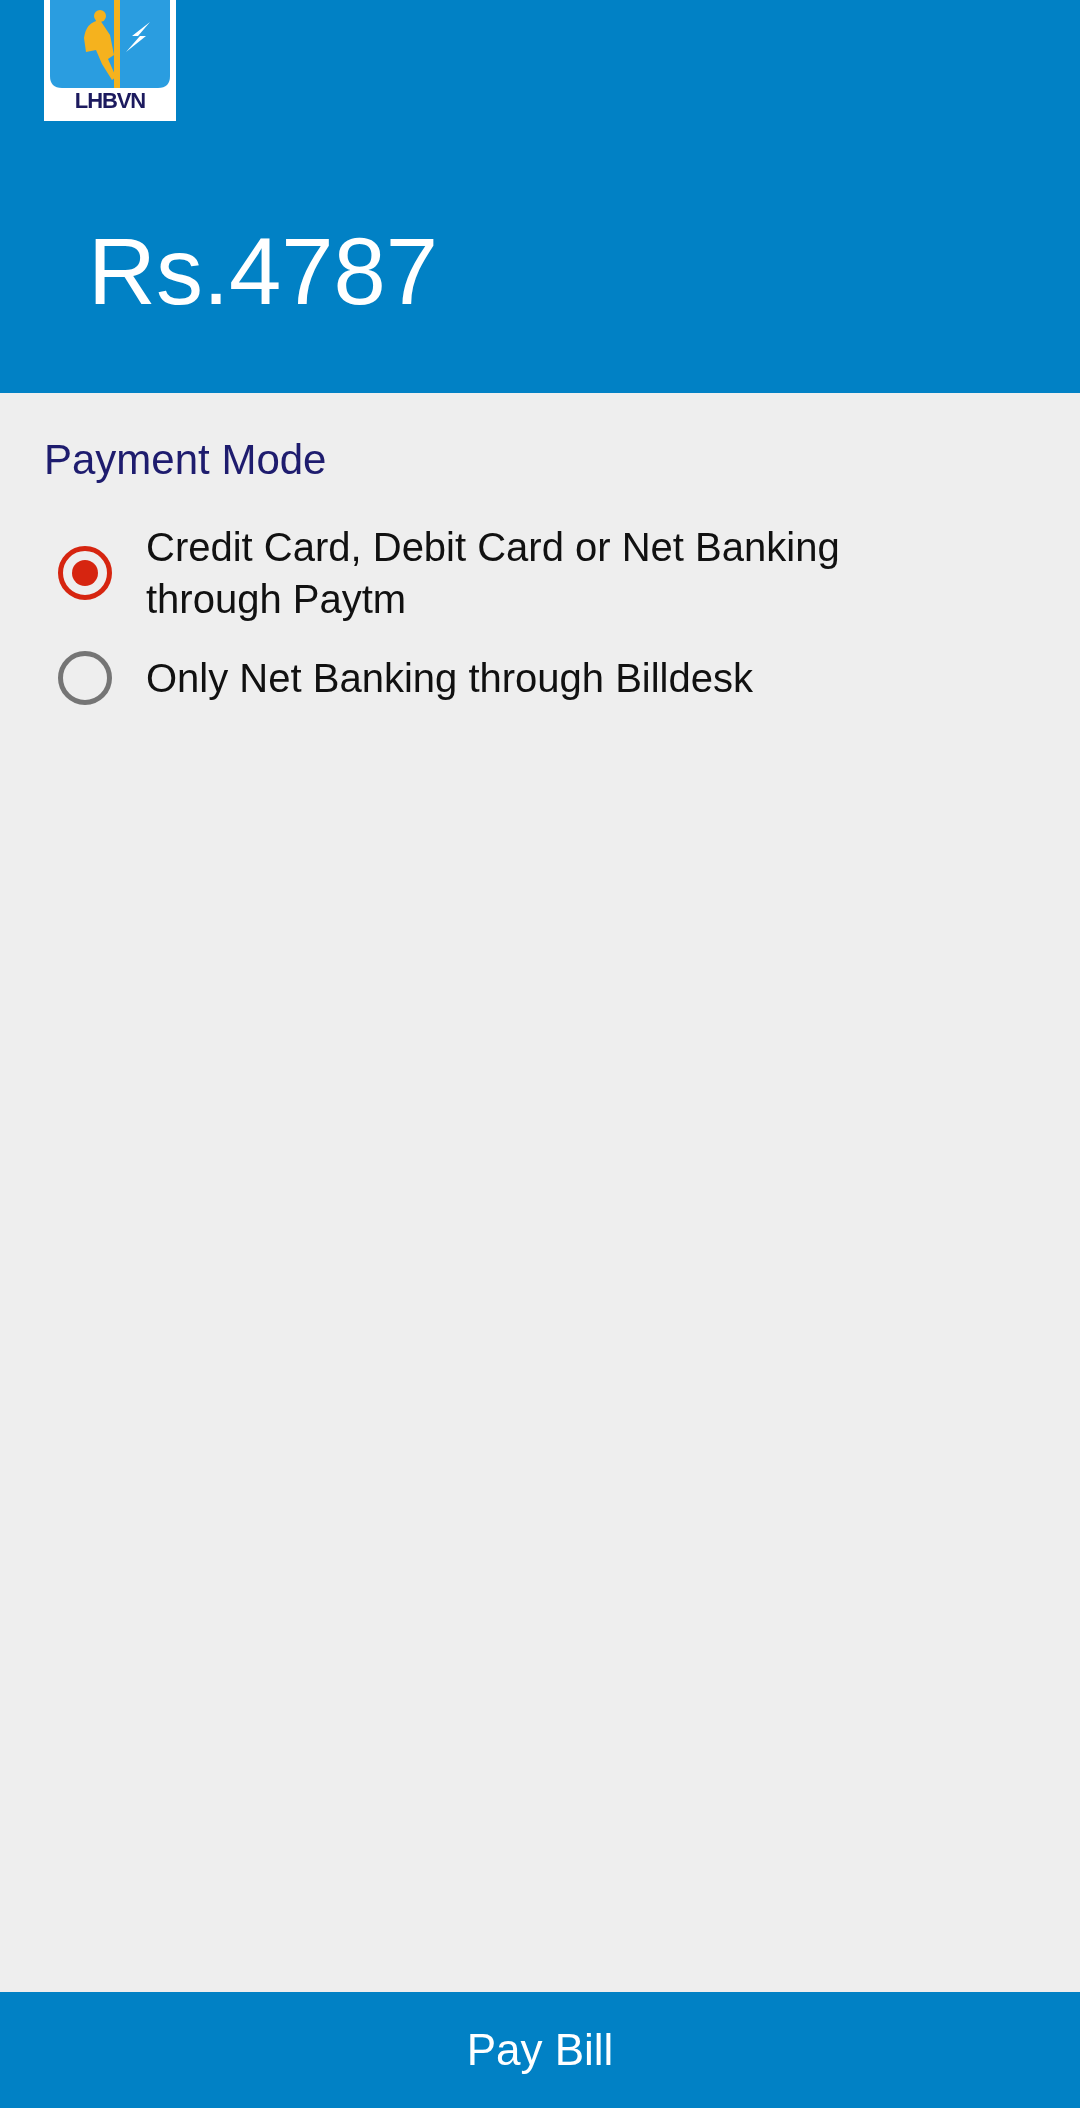  Describe the element at coordinates (185, 460) in the screenshot. I see `section-title: Payment Mode` at that location.